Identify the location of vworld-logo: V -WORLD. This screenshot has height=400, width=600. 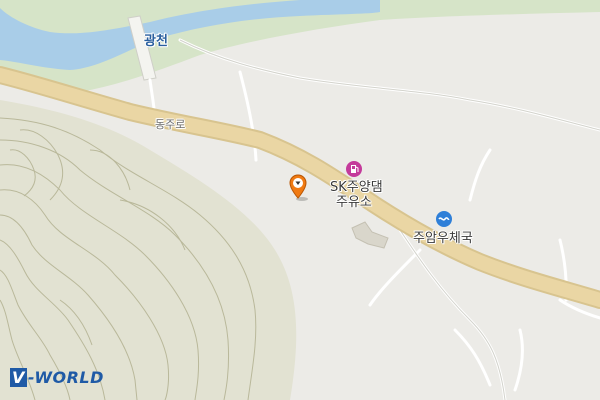
(57, 377).